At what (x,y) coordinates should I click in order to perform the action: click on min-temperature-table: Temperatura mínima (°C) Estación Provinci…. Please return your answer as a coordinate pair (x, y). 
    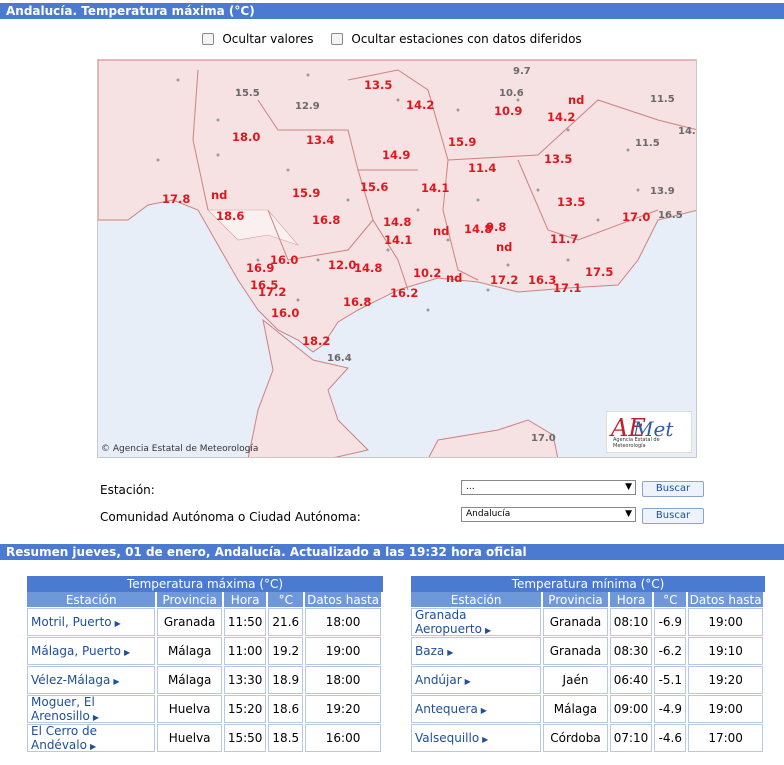
    Looking at the image, I should click on (588, 664).